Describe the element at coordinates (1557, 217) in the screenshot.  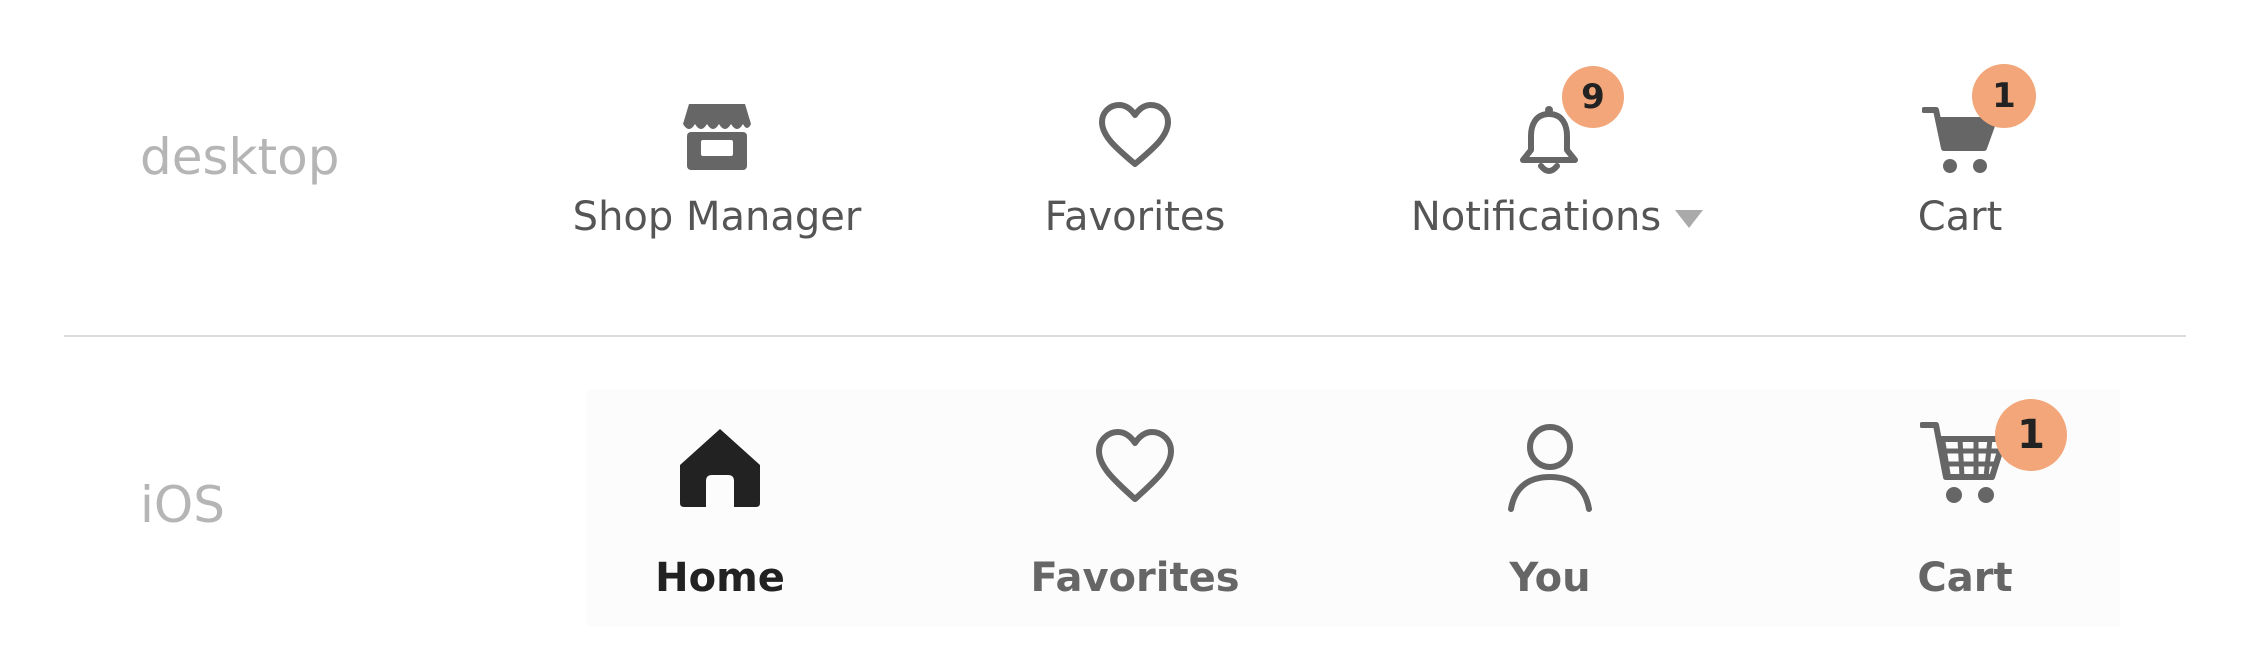
I see `nav-label-notifications: Notifications` at that location.